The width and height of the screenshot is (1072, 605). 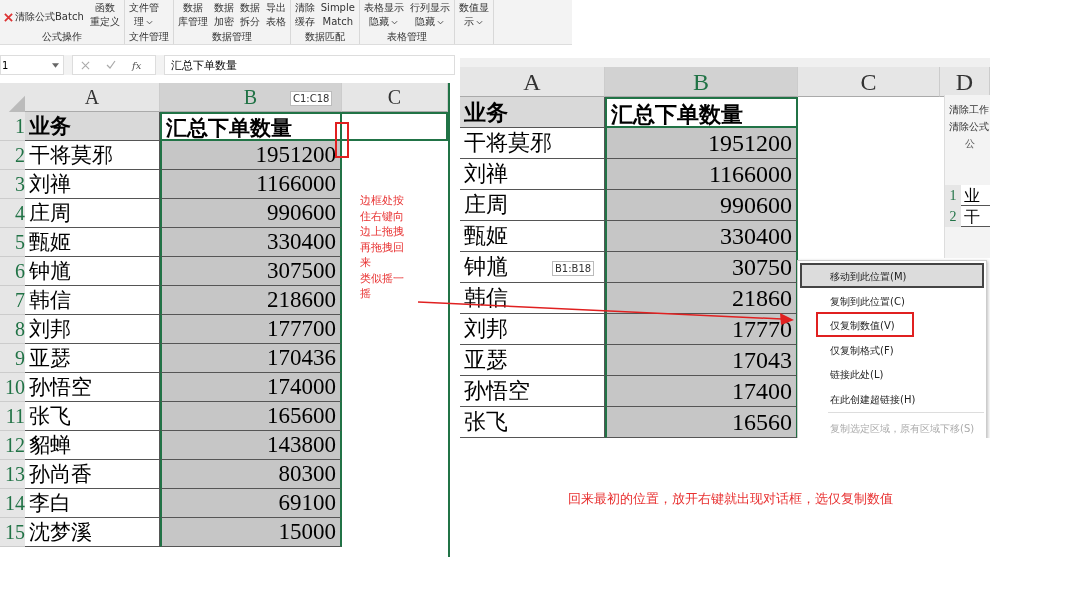 What do you see at coordinates (12, 242) in the screenshot?
I see `row-header: 5` at bounding box center [12, 242].